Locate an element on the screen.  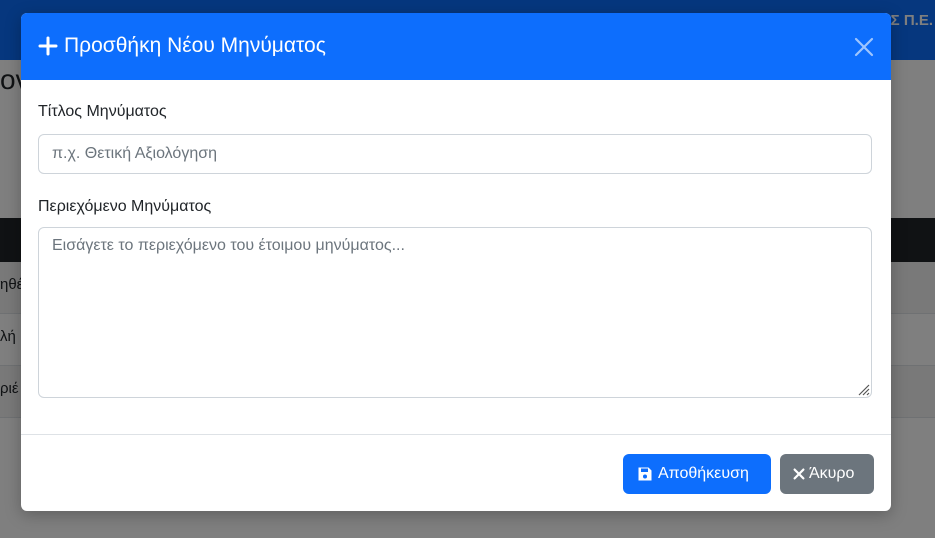
cancel-button: Άκυρο is located at coordinates (827, 474).